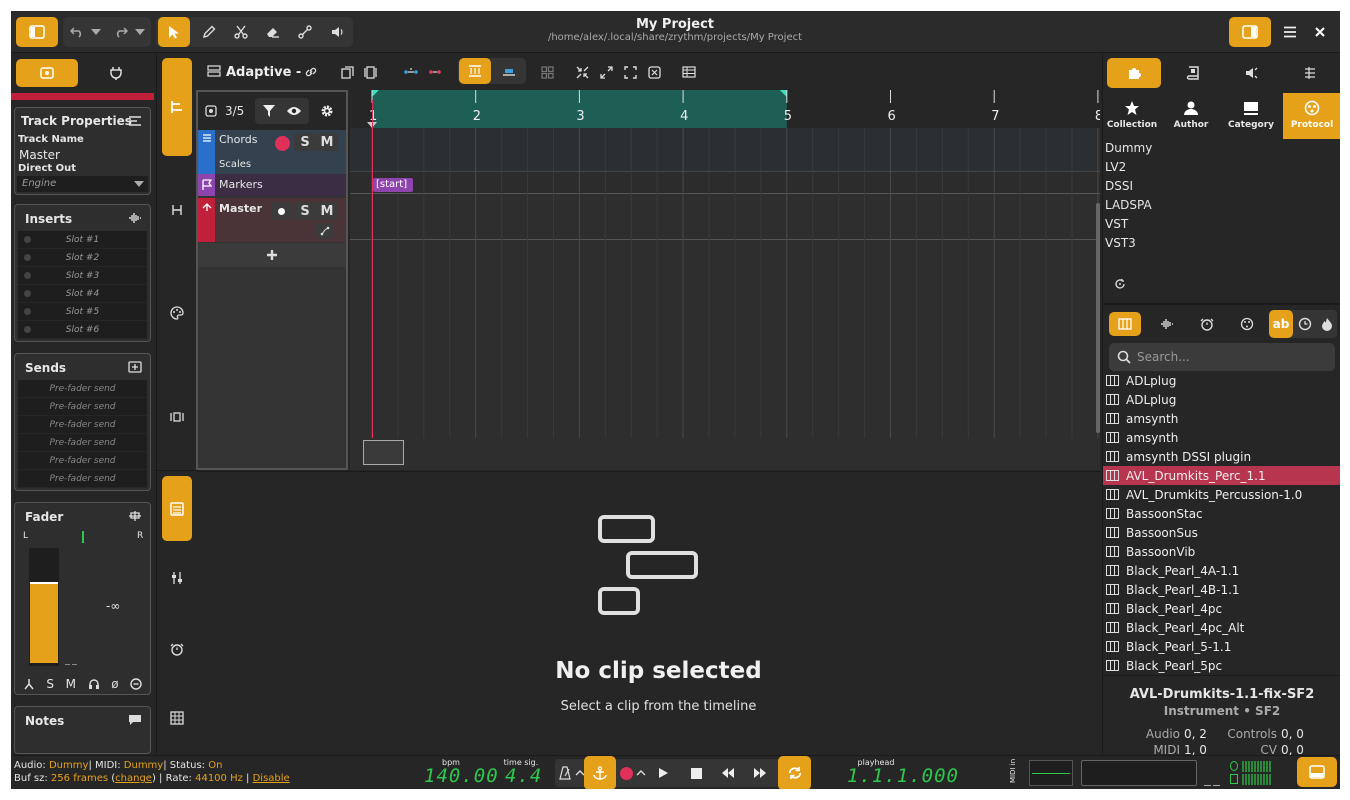 The height and width of the screenshot is (800, 1350). What do you see at coordinates (1310, 73) in the screenshot?
I see `chord-preset-tab` at bounding box center [1310, 73].